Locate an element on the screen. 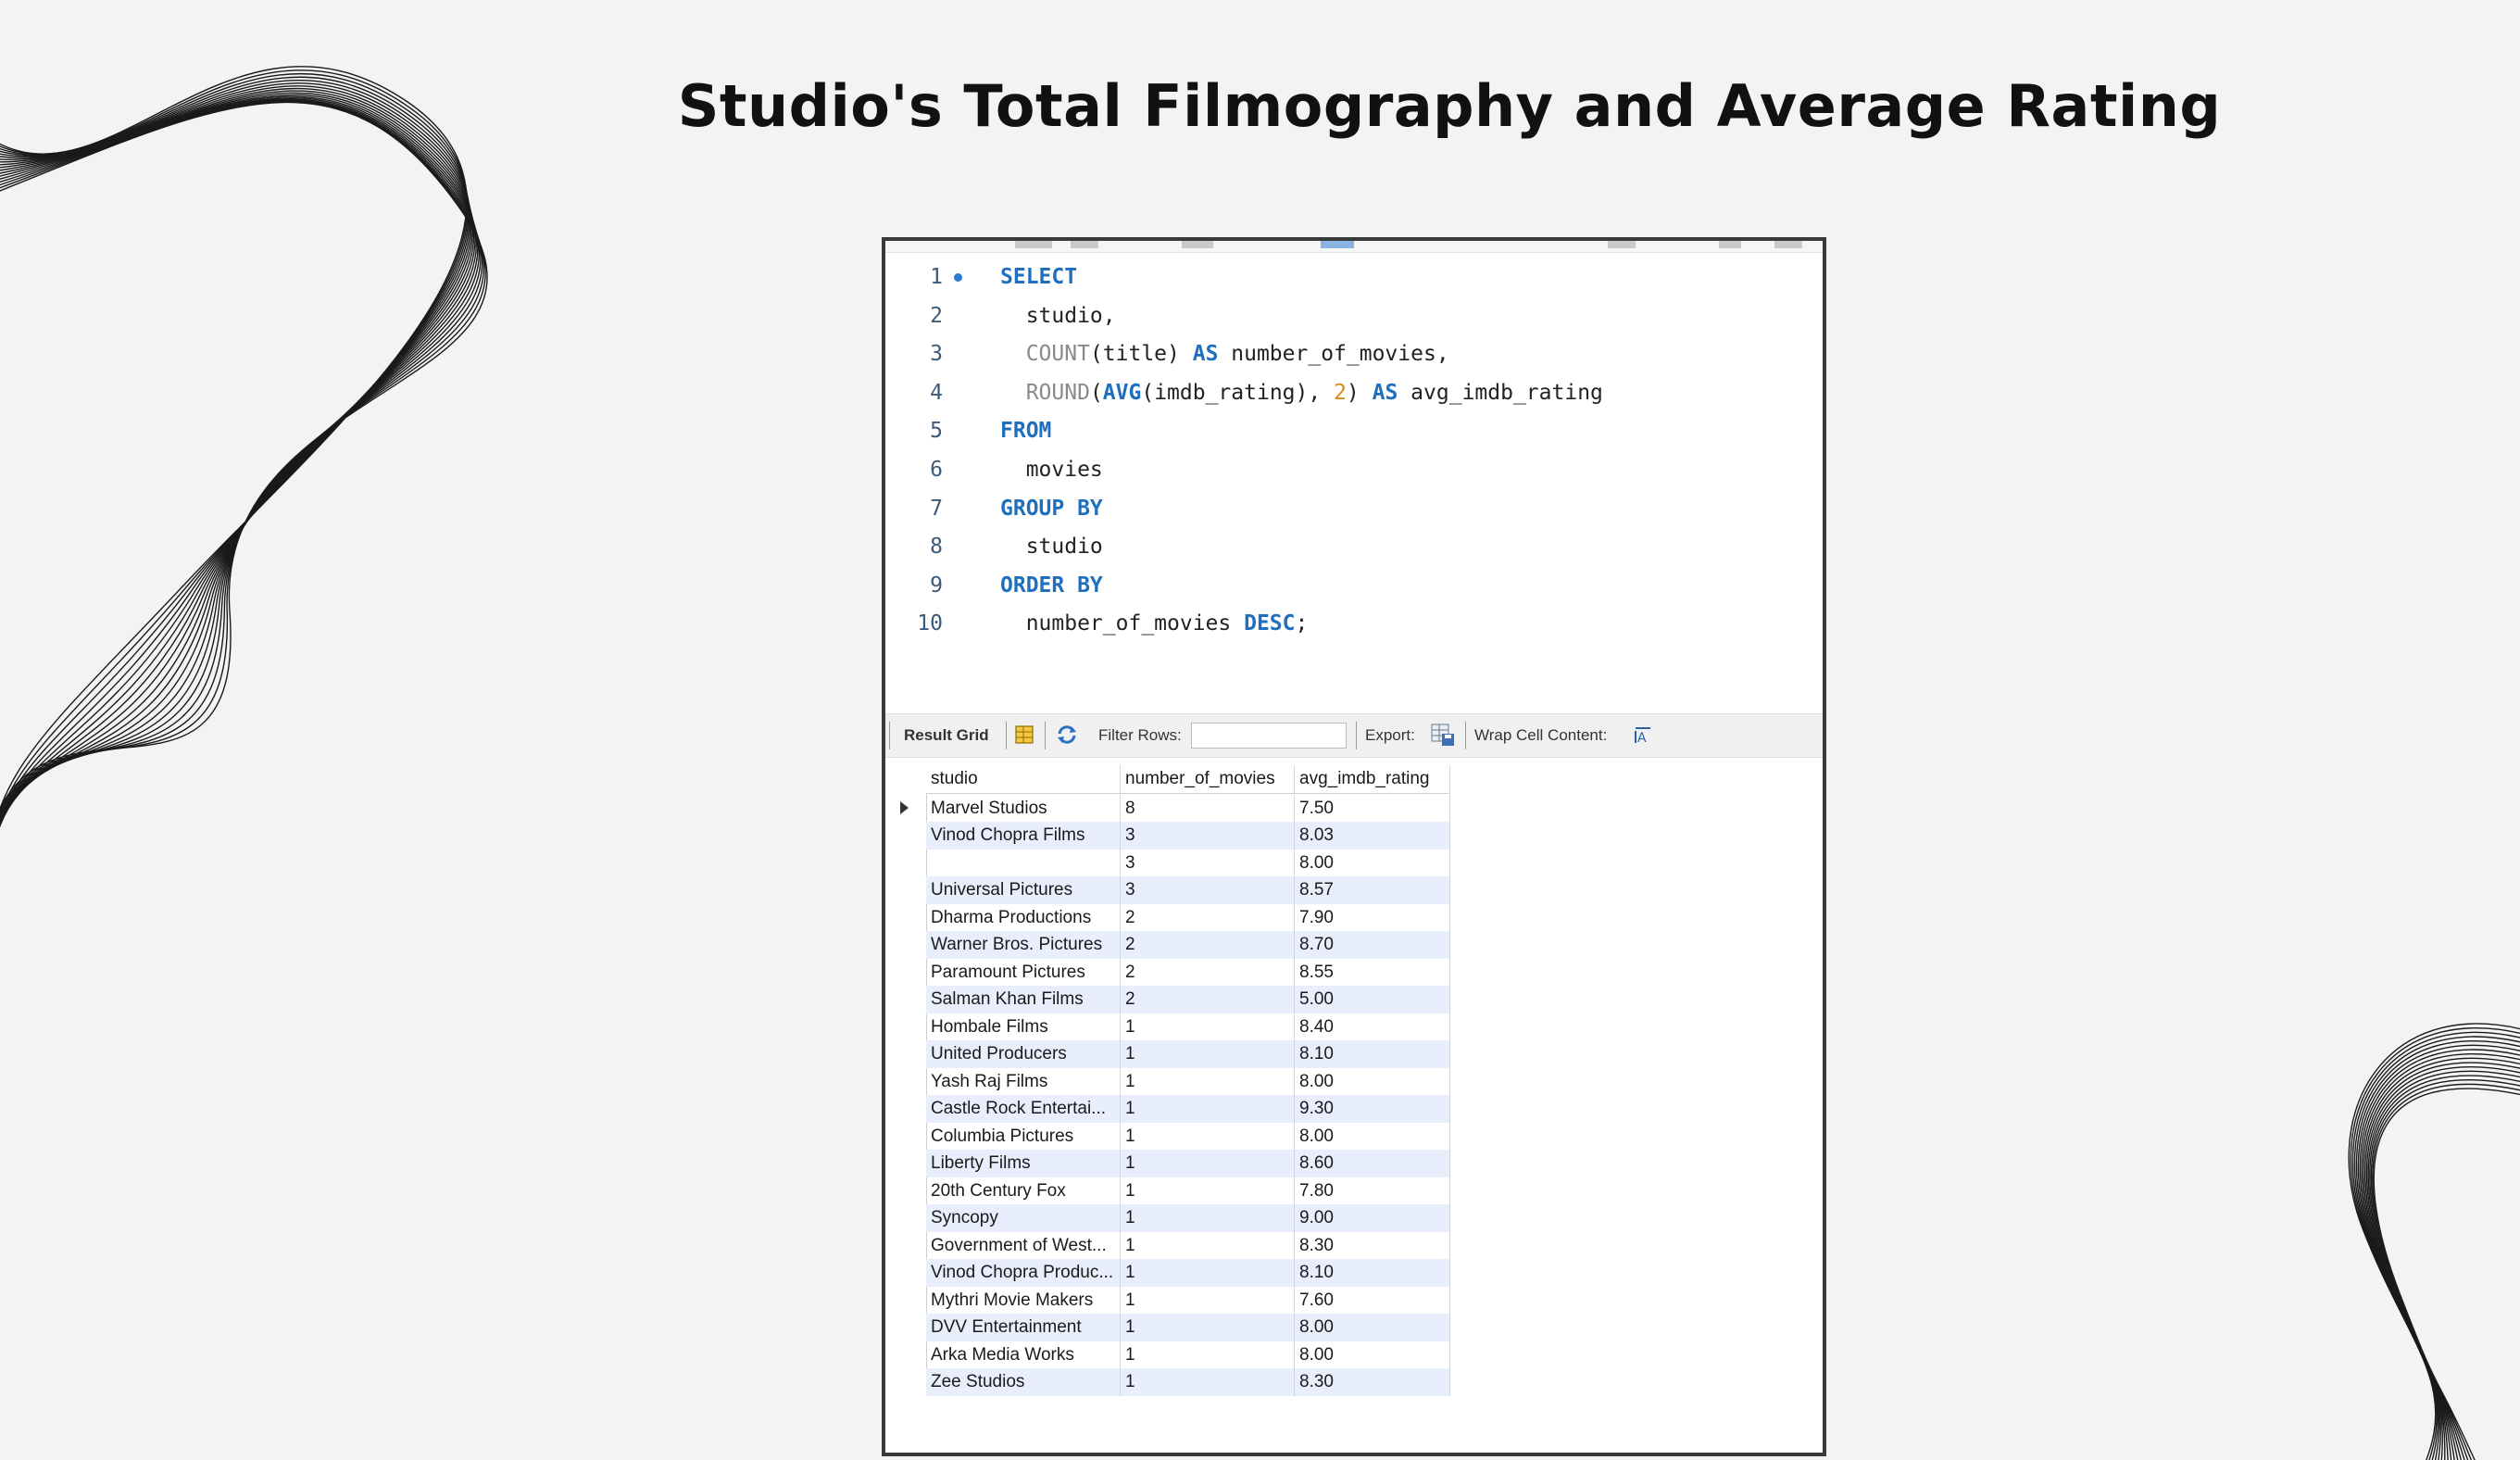 The width and height of the screenshot is (2520, 1460). table-row: Salman Khan Films 2 5.00 is located at coordinates (1188, 999).